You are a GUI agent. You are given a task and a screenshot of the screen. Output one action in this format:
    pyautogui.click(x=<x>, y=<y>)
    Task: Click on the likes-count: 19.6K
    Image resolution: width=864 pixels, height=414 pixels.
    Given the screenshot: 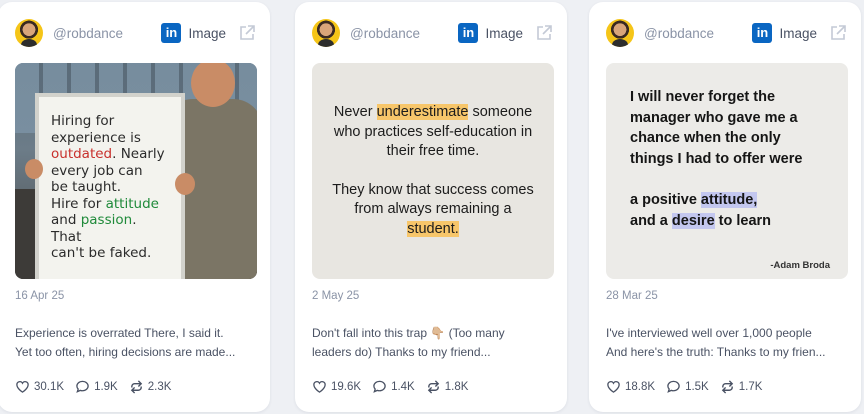 What is the action you would take?
    pyautogui.click(x=346, y=386)
    